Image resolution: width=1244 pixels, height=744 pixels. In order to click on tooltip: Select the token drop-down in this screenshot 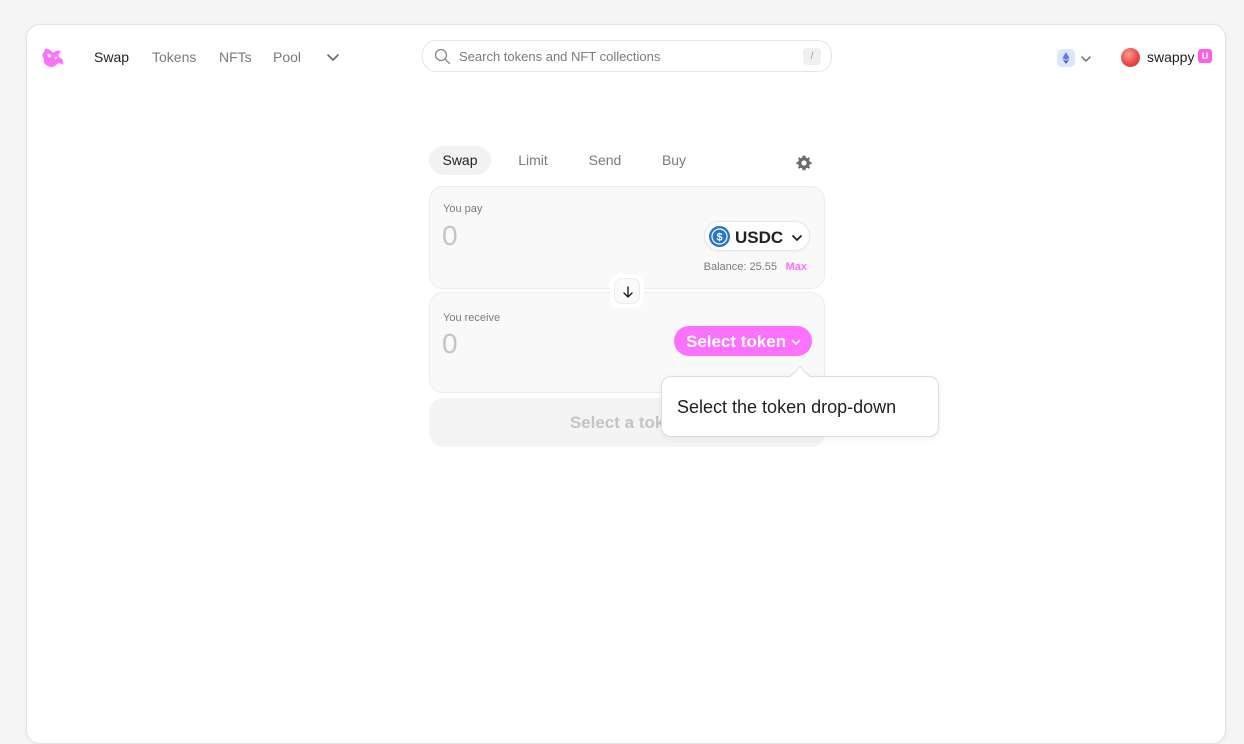, I will do `click(800, 401)`.